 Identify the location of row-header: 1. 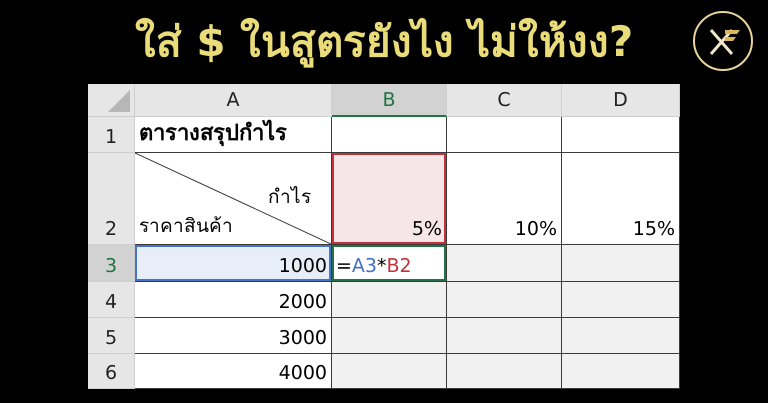
(111, 135).